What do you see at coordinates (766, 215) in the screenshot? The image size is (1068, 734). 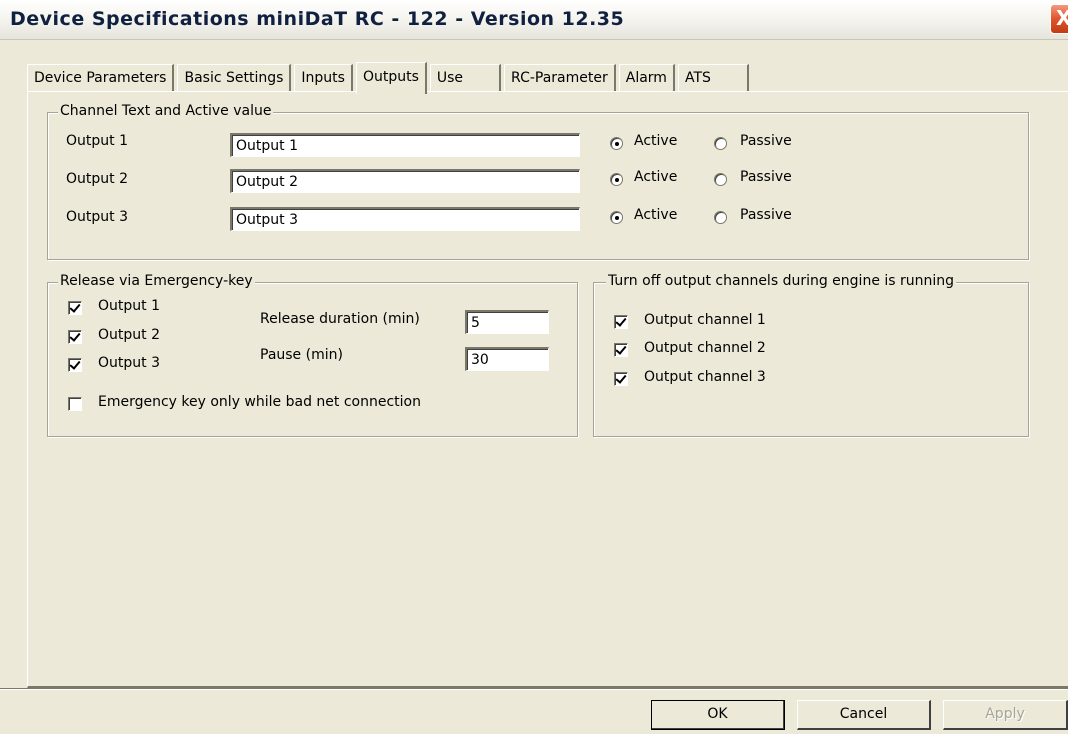 I see `output-3-passive-label: Passive` at bounding box center [766, 215].